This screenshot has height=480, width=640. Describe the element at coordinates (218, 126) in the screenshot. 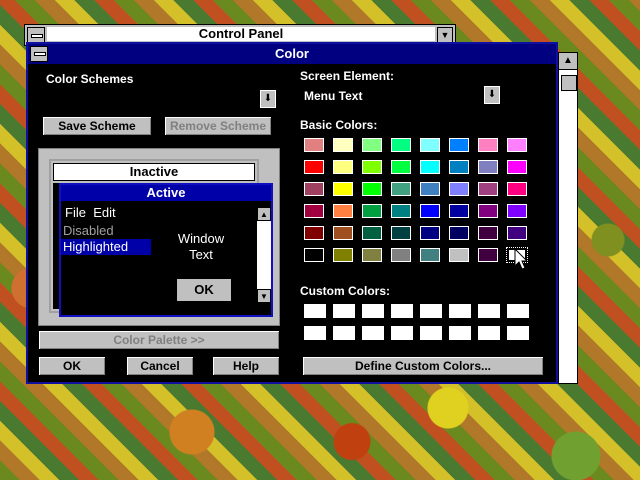

I see `remove-scheme-button: Remove Scheme` at that location.